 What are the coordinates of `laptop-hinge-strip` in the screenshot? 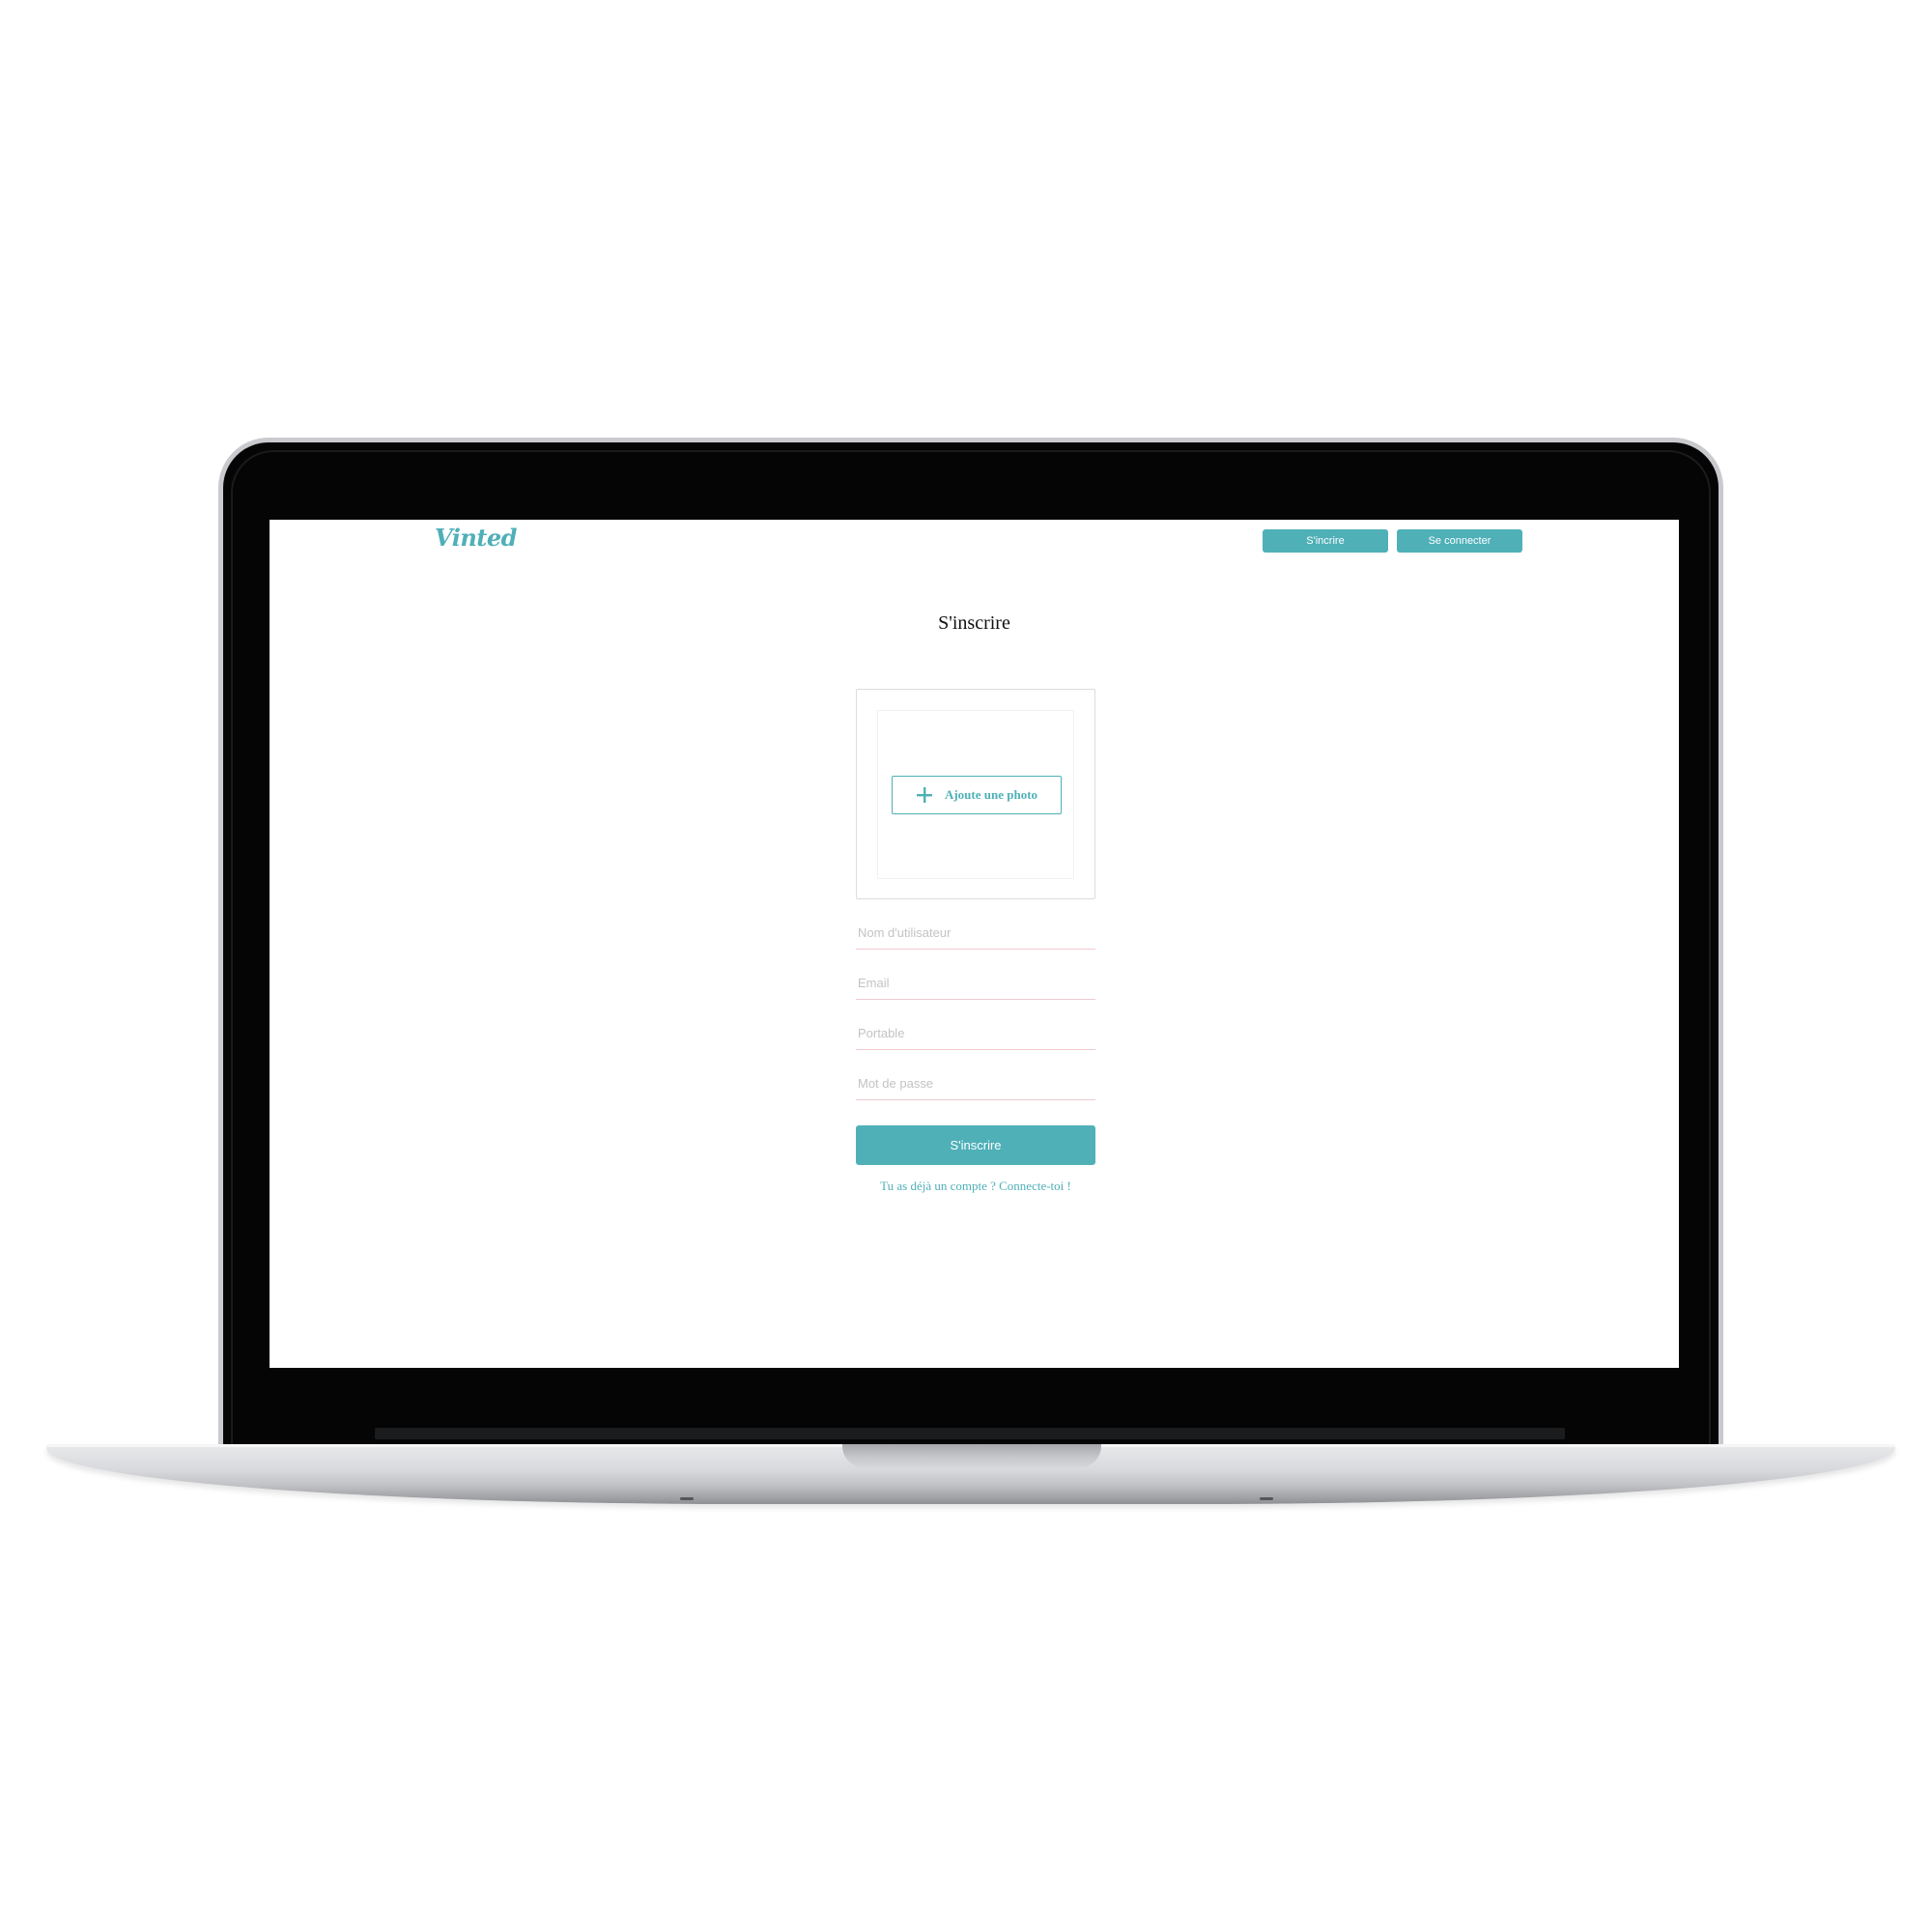 It's located at (970, 1433).